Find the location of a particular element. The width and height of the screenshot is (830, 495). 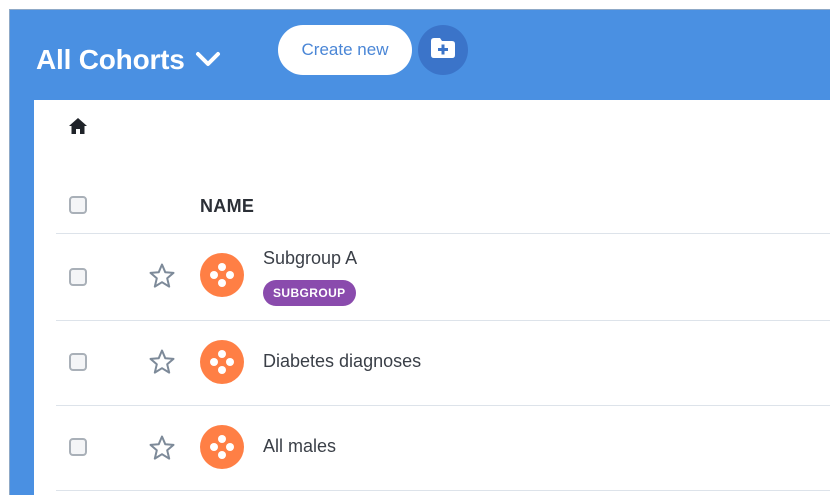

create-new-button: Create new is located at coordinates (345, 50).